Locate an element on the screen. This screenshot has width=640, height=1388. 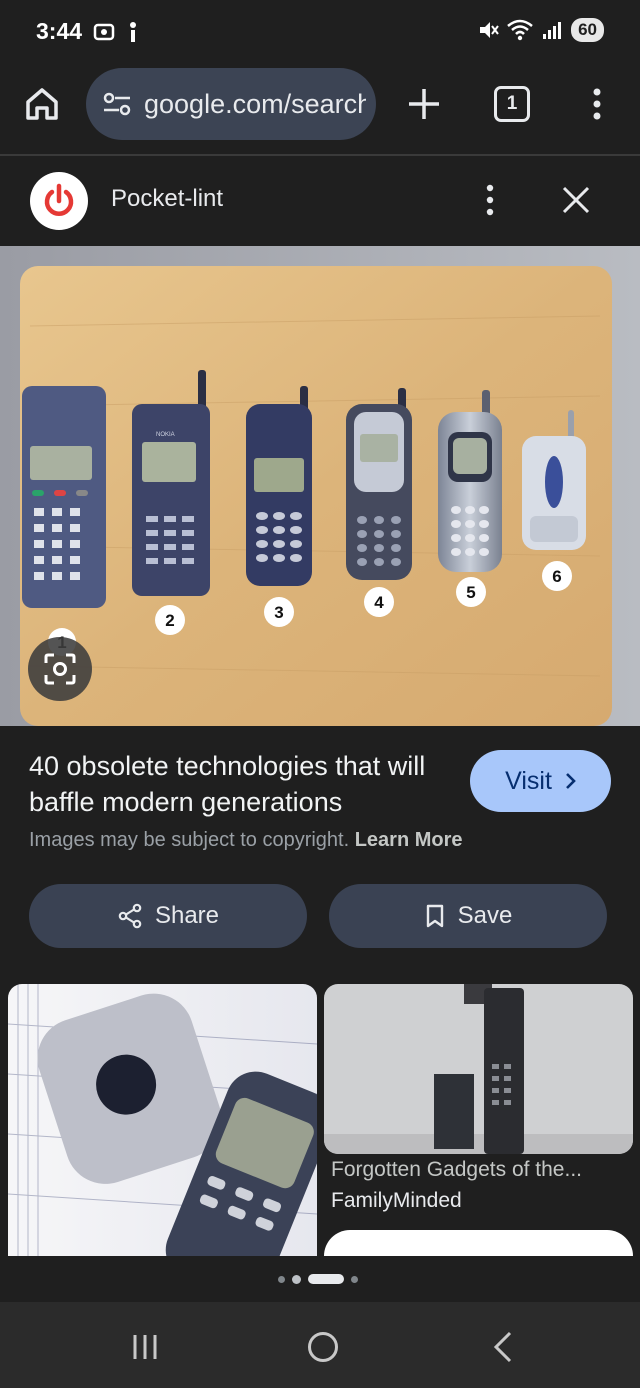
status-time: 3:44 is located at coordinates (59, 31).